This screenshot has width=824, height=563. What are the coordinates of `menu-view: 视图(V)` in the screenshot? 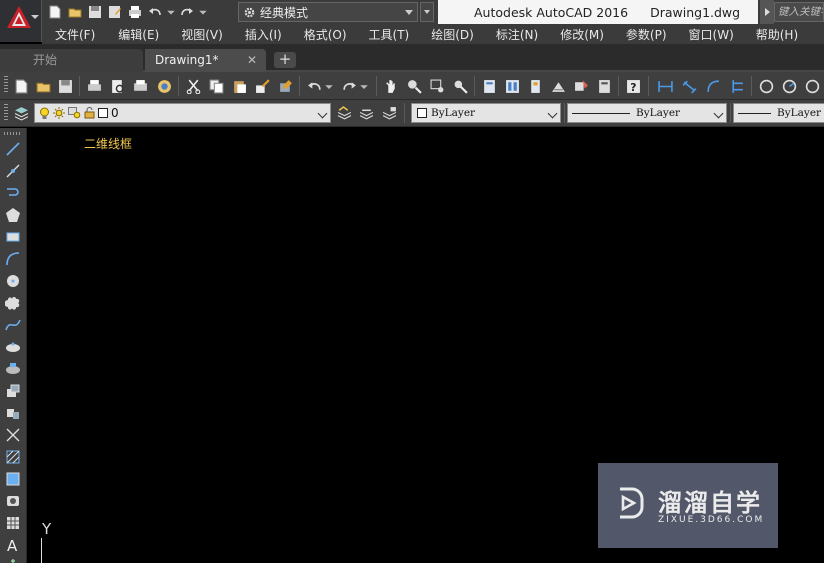 It's located at (202, 34).